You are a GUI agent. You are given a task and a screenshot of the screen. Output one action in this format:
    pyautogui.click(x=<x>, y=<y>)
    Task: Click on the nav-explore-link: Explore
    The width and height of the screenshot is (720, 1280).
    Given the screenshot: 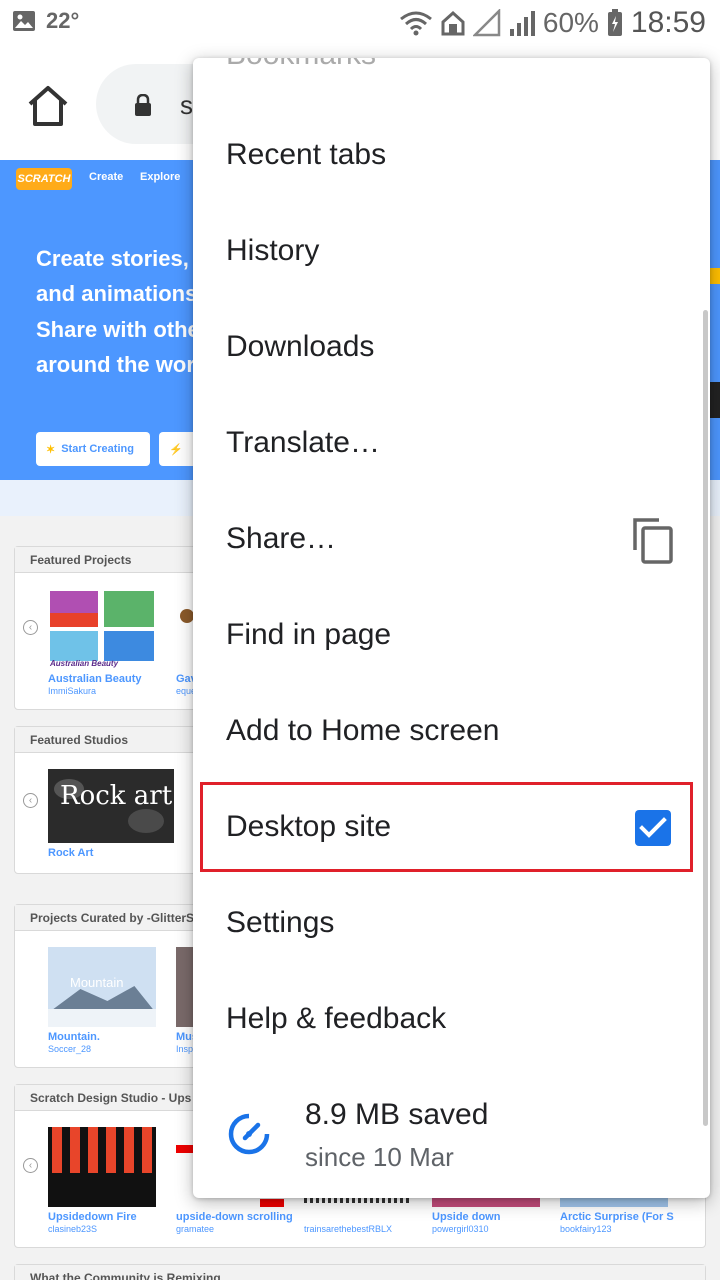 What is the action you would take?
    pyautogui.click(x=160, y=177)
    